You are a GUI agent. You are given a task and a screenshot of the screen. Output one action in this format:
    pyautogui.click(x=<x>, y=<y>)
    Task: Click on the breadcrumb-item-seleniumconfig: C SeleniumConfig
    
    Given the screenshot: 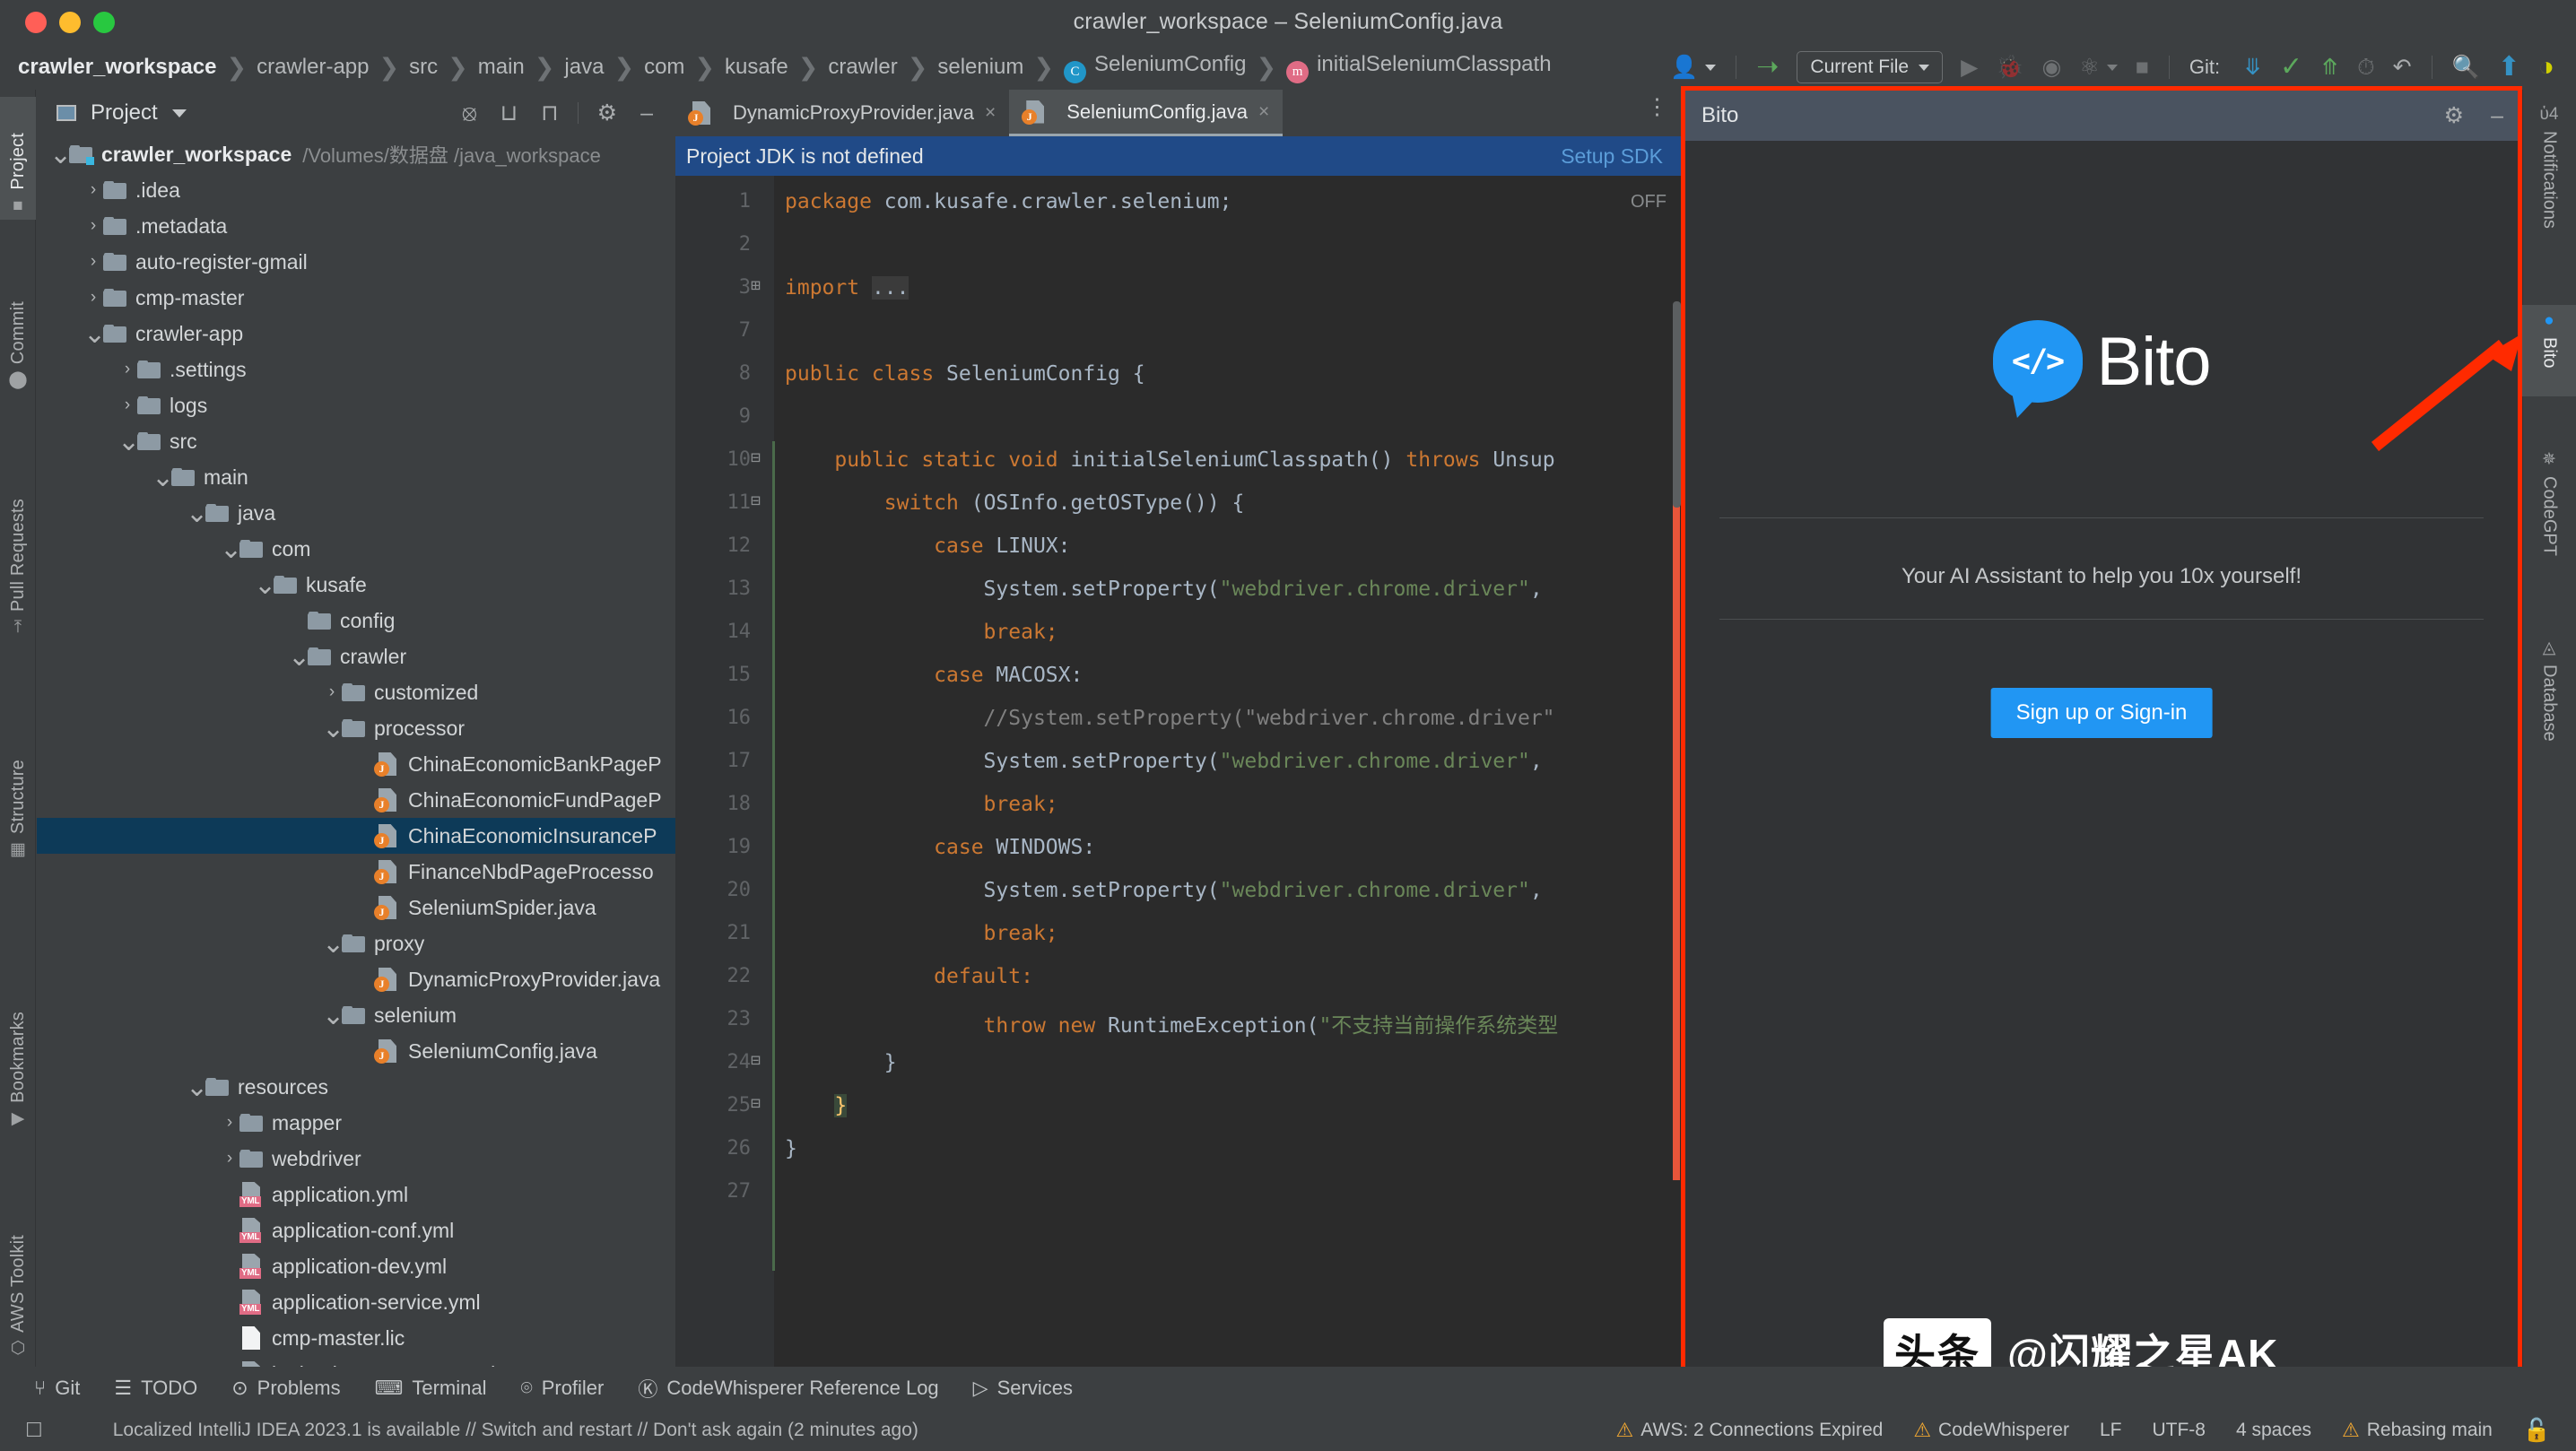 What is the action you would take?
    pyautogui.click(x=1155, y=67)
    